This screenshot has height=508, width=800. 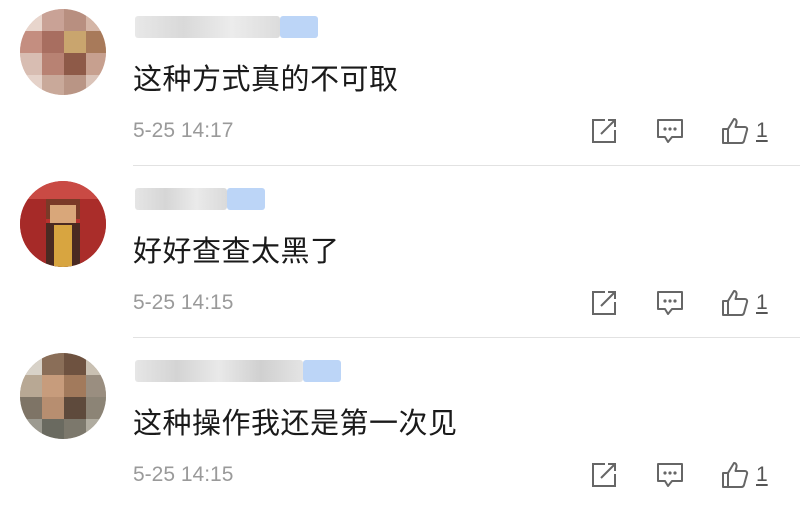 What do you see at coordinates (295, 423) in the screenshot?
I see `comment-text: 这种操作我还是第一次见` at bounding box center [295, 423].